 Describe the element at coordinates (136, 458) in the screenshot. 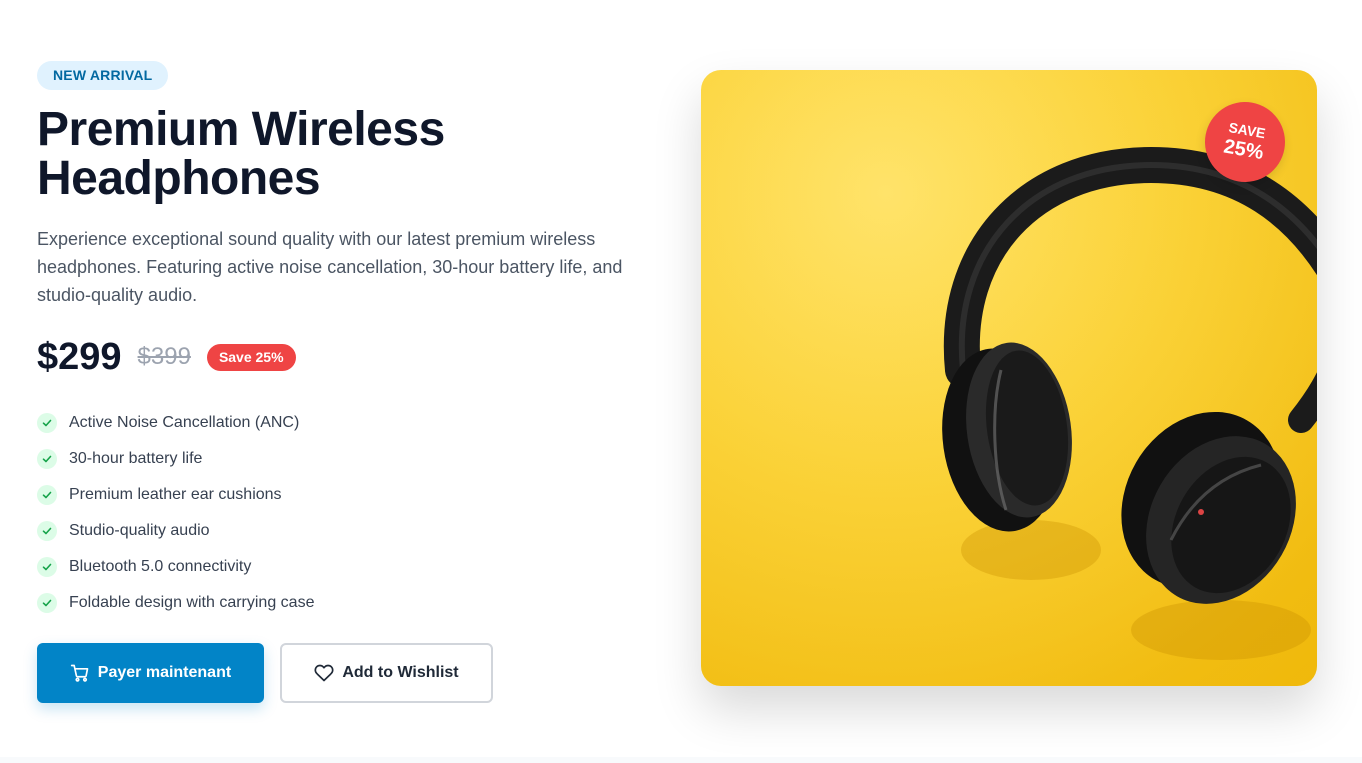

I see `feature-label: 30-hour battery life` at that location.